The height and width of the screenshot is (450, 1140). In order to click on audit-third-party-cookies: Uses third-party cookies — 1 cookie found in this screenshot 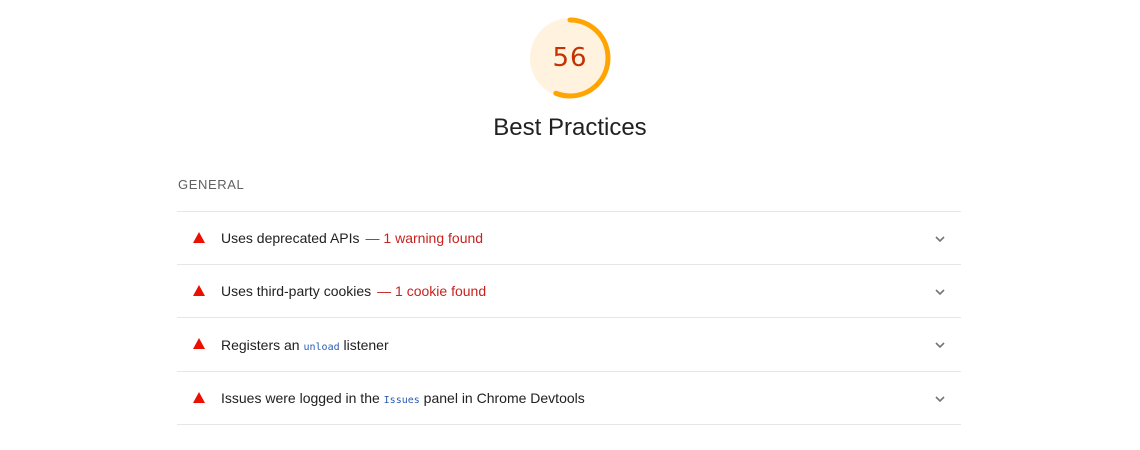, I will do `click(569, 291)`.